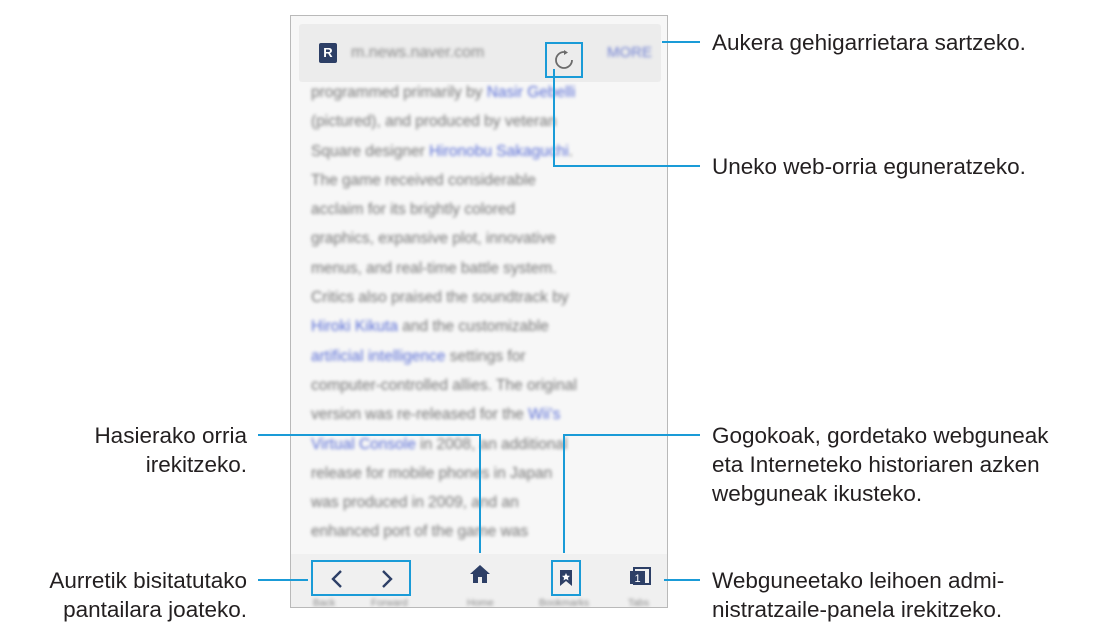 Image resolution: width=1112 pixels, height=624 pixels. What do you see at coordinates (354, 326) in the screenshot?
I see `article-link: Hiroki Kikuta` at bounding box center [354, 326].